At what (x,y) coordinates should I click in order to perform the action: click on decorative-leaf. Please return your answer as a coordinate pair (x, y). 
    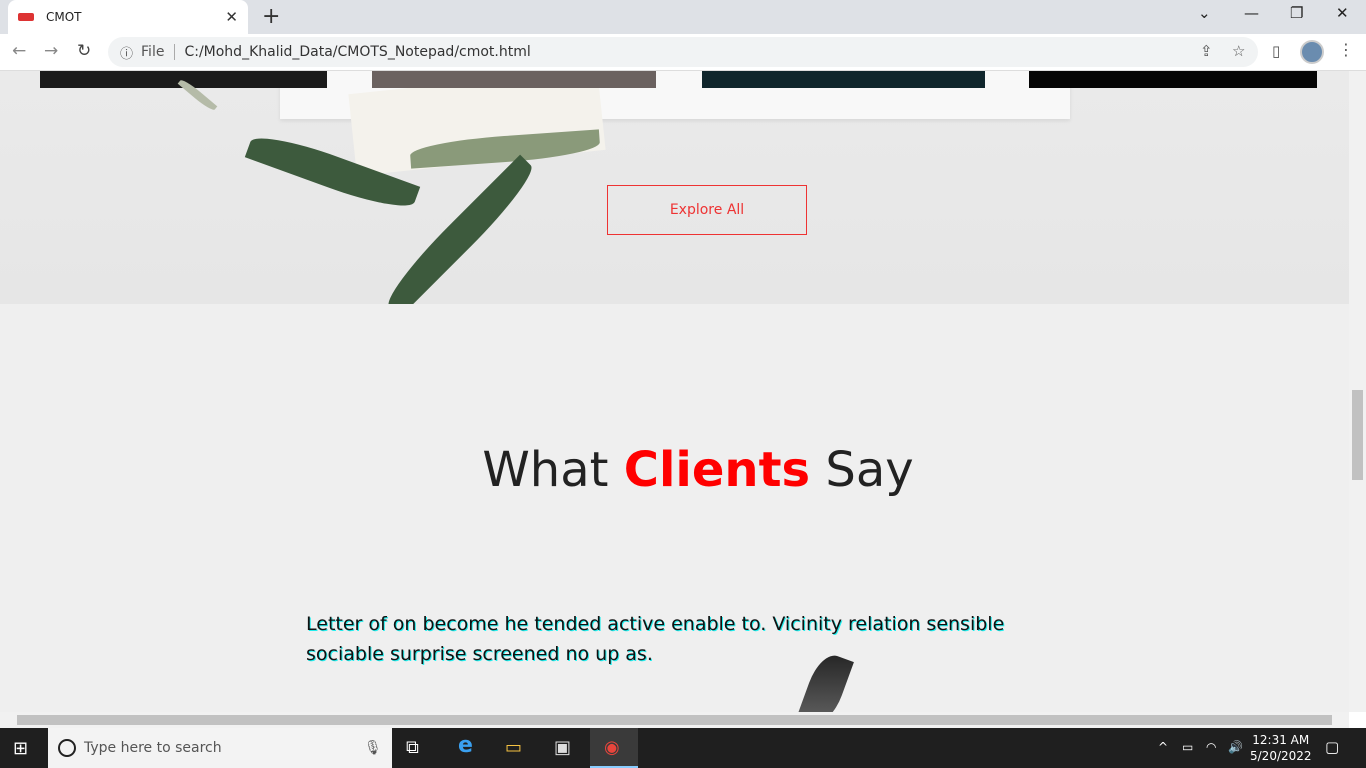
    Looking at the image, I should click on (460, 236).